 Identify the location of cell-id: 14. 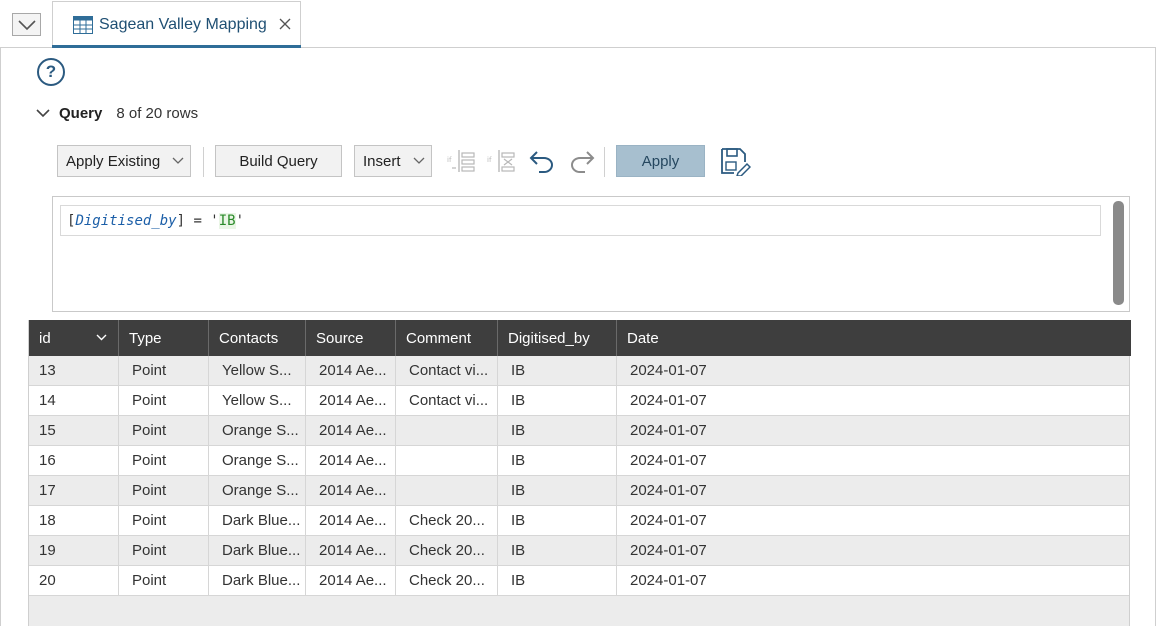
(74, 400).